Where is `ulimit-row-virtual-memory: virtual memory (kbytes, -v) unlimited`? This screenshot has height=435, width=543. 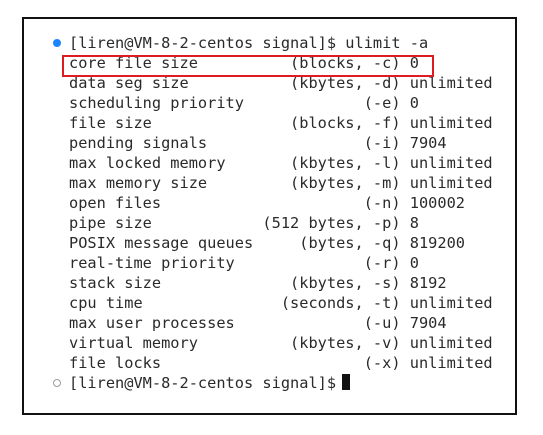
ulimit-row-virtual-memory: virtual memory (kbytes, -v) unlimited is located at coordinates (281, 343).